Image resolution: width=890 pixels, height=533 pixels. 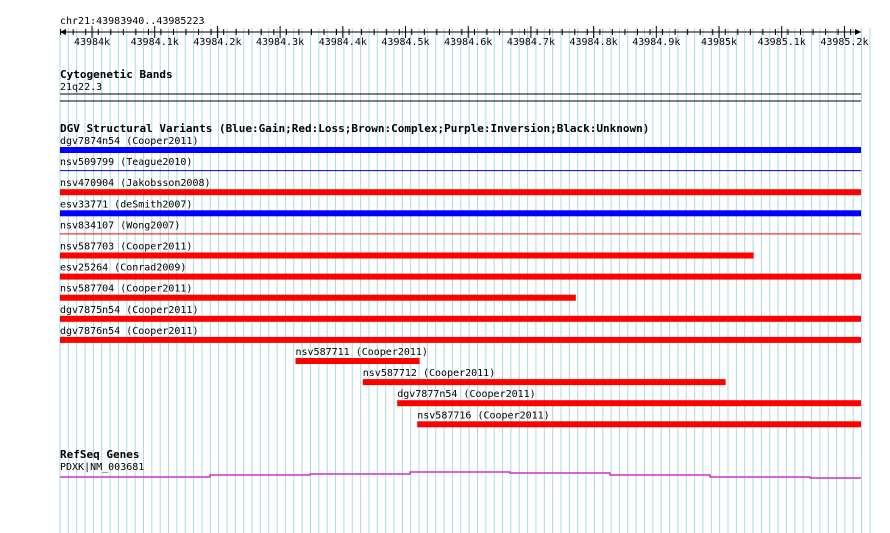 I want to click on variant-label: nsv587703 (Cooper2011), so click(x=126, y=247).